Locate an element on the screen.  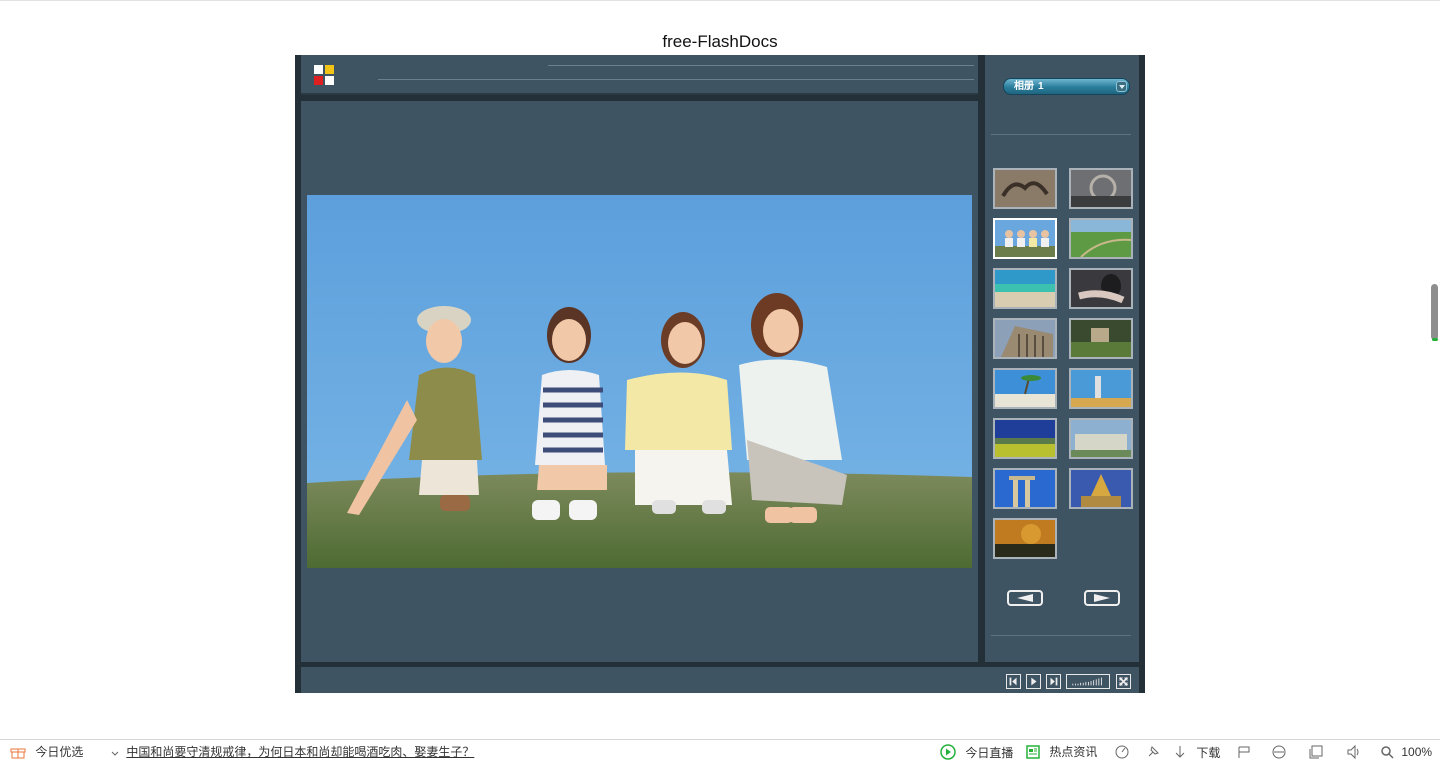
pin-icon is located at coordinates (1153, 752).